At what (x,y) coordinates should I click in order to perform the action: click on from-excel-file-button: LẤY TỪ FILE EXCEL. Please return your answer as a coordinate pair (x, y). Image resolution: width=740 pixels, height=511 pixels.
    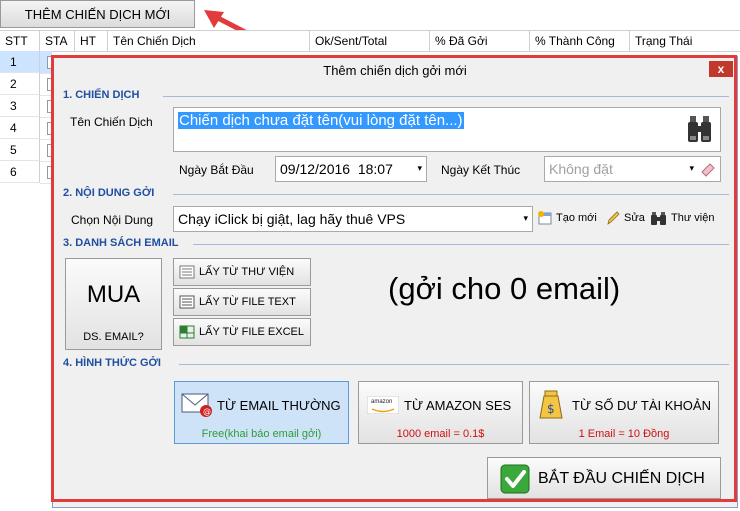
    Looking at the image, I should click on (242, 332).